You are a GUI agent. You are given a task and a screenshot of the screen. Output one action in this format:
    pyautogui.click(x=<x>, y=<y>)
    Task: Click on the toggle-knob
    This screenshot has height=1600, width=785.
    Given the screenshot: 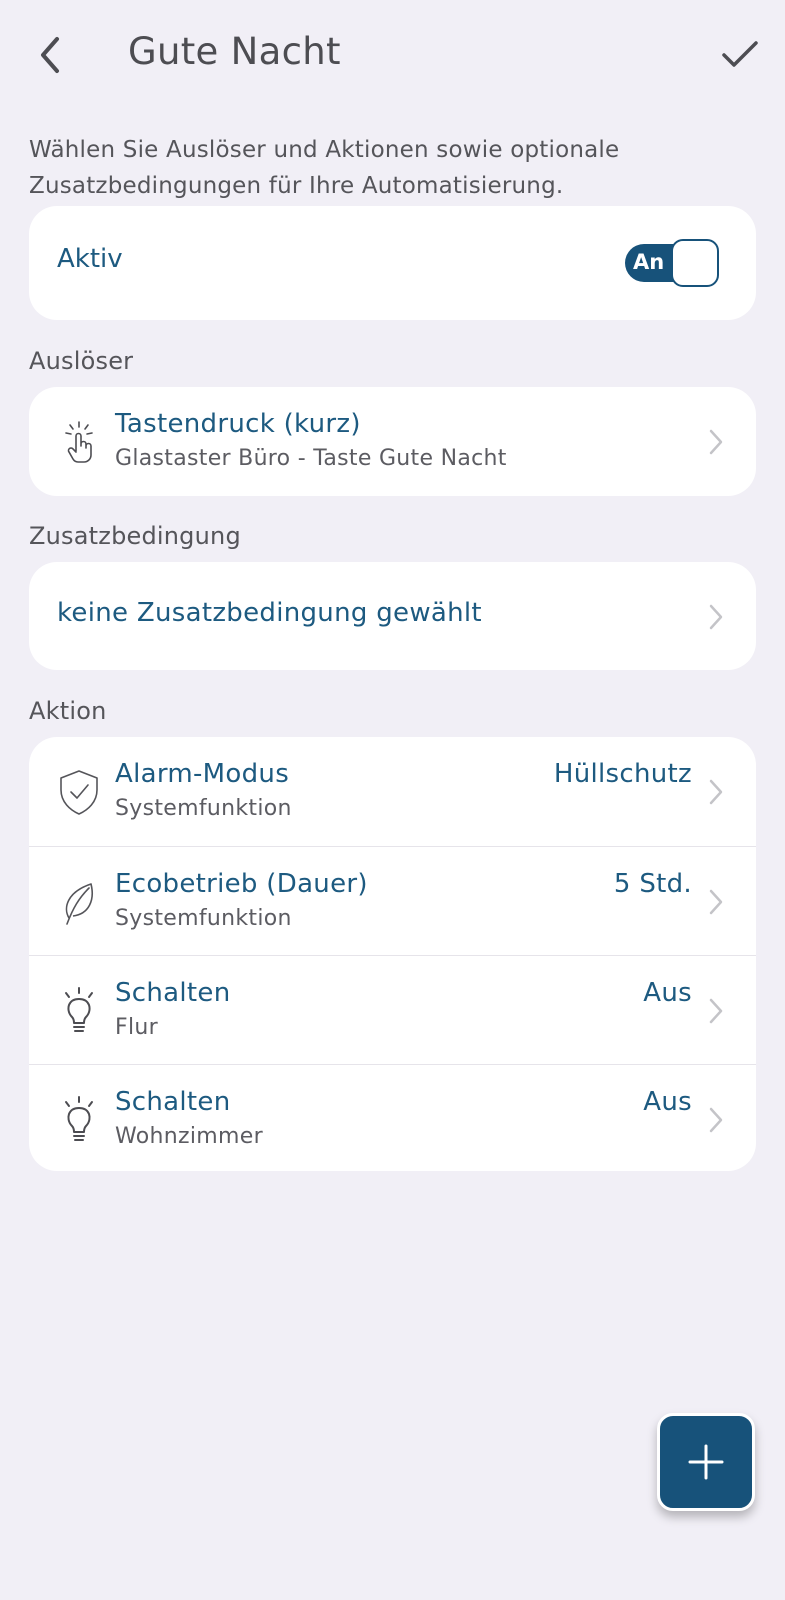 What is the action you would take?
    pyautogui.click(x=695, y=263)
    